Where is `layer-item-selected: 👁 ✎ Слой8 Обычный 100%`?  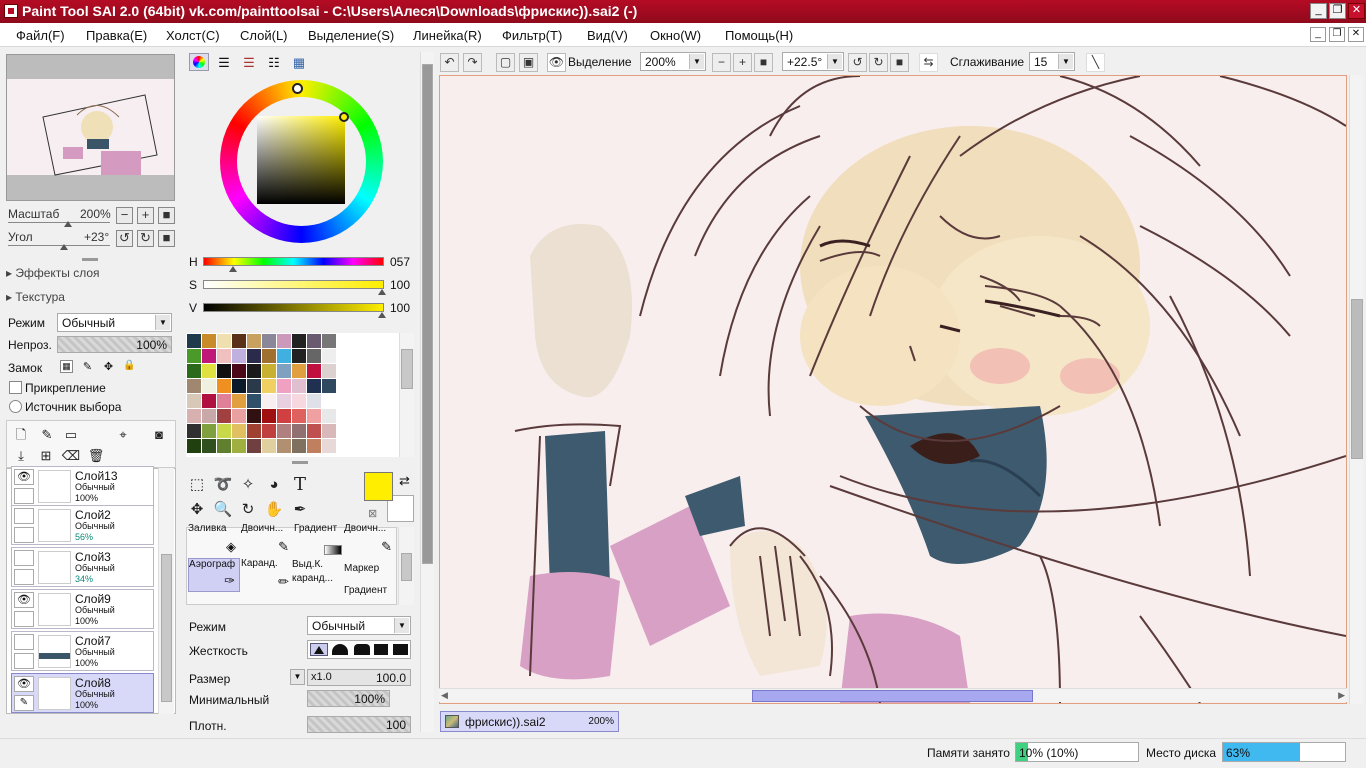 layer-item-selected: 👁 ✎ Слой8 Обычный 100% is located at coordinates (82, 693).